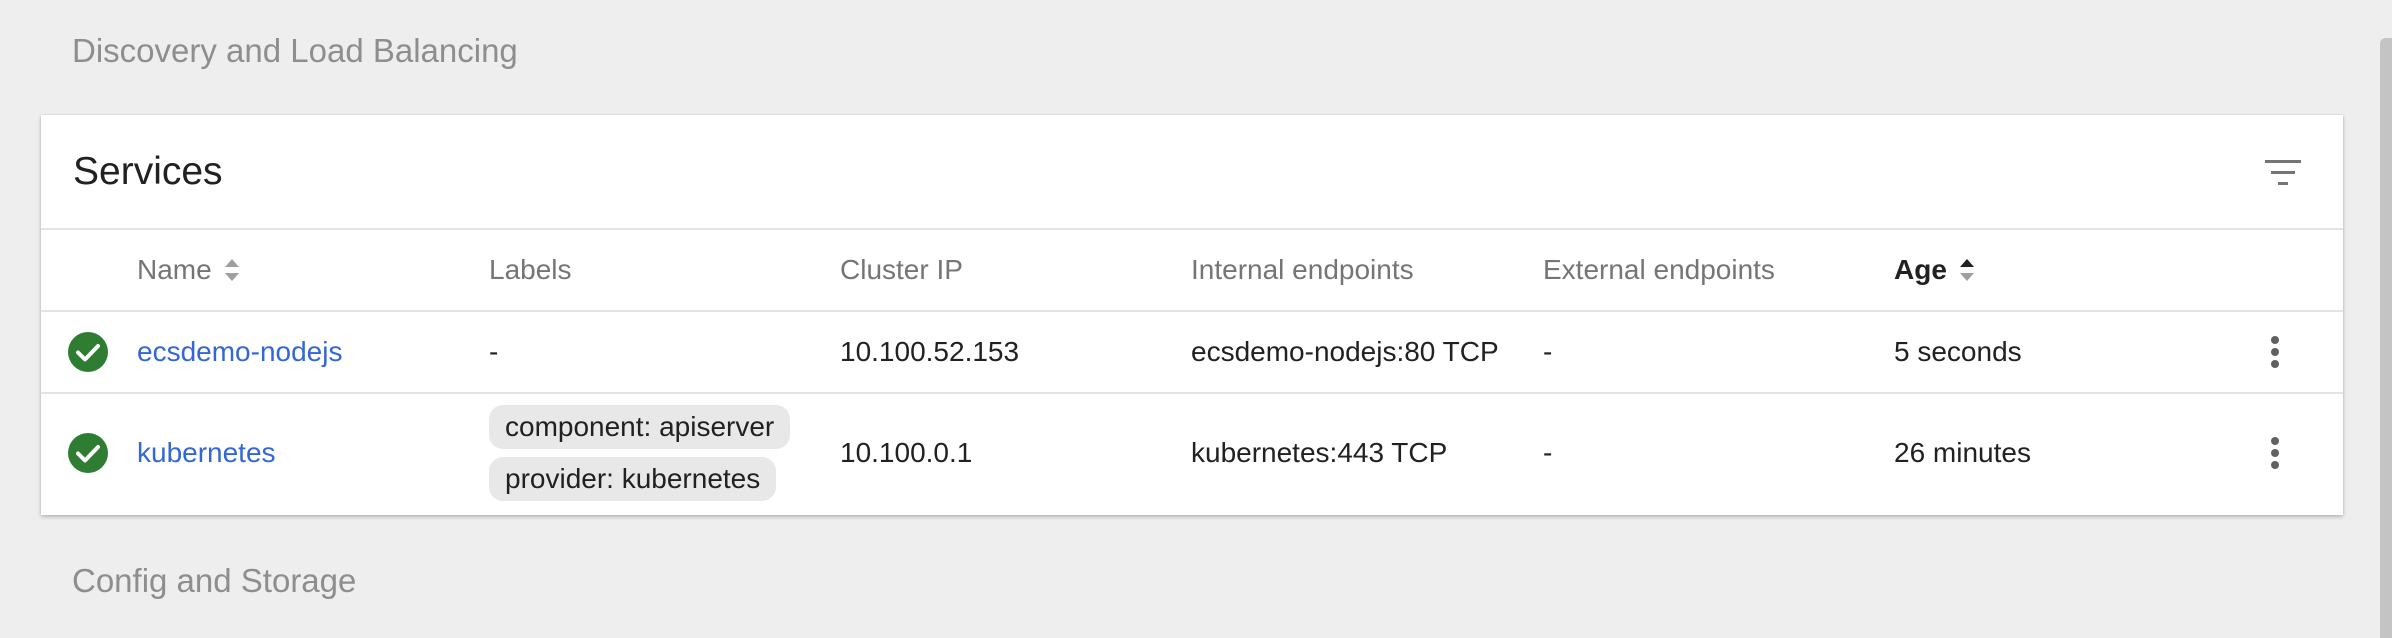  Describe the element at coordinates (930, 351) in the screenshot. I see `cluster-ip-cell: 10.100.52.153` at that location.